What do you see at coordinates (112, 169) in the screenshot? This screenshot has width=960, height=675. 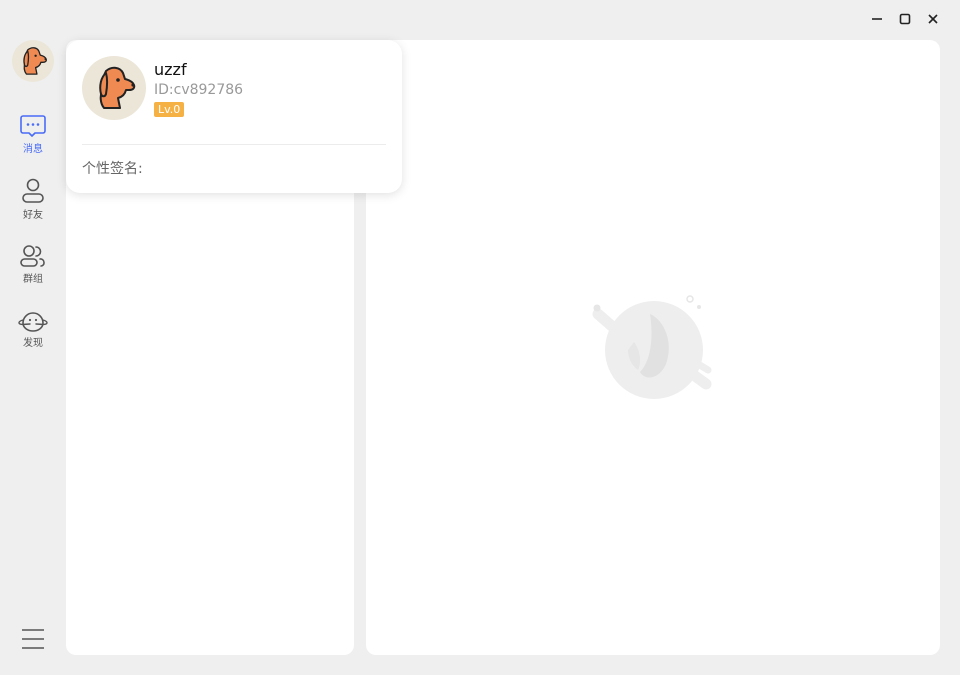 I see `signature-label: 个性签名:` at bounding box center [112, 169].